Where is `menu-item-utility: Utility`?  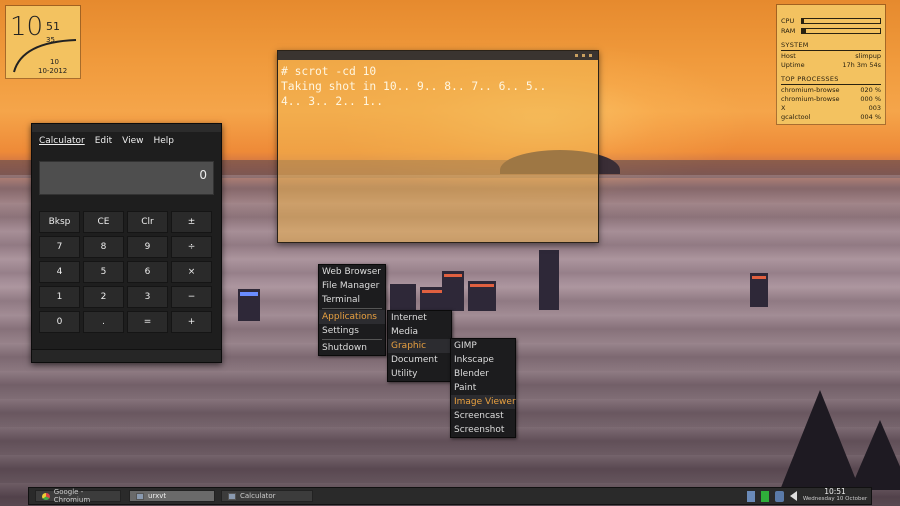 menu-item-utility: Utility is located at coordinates (419, 374).